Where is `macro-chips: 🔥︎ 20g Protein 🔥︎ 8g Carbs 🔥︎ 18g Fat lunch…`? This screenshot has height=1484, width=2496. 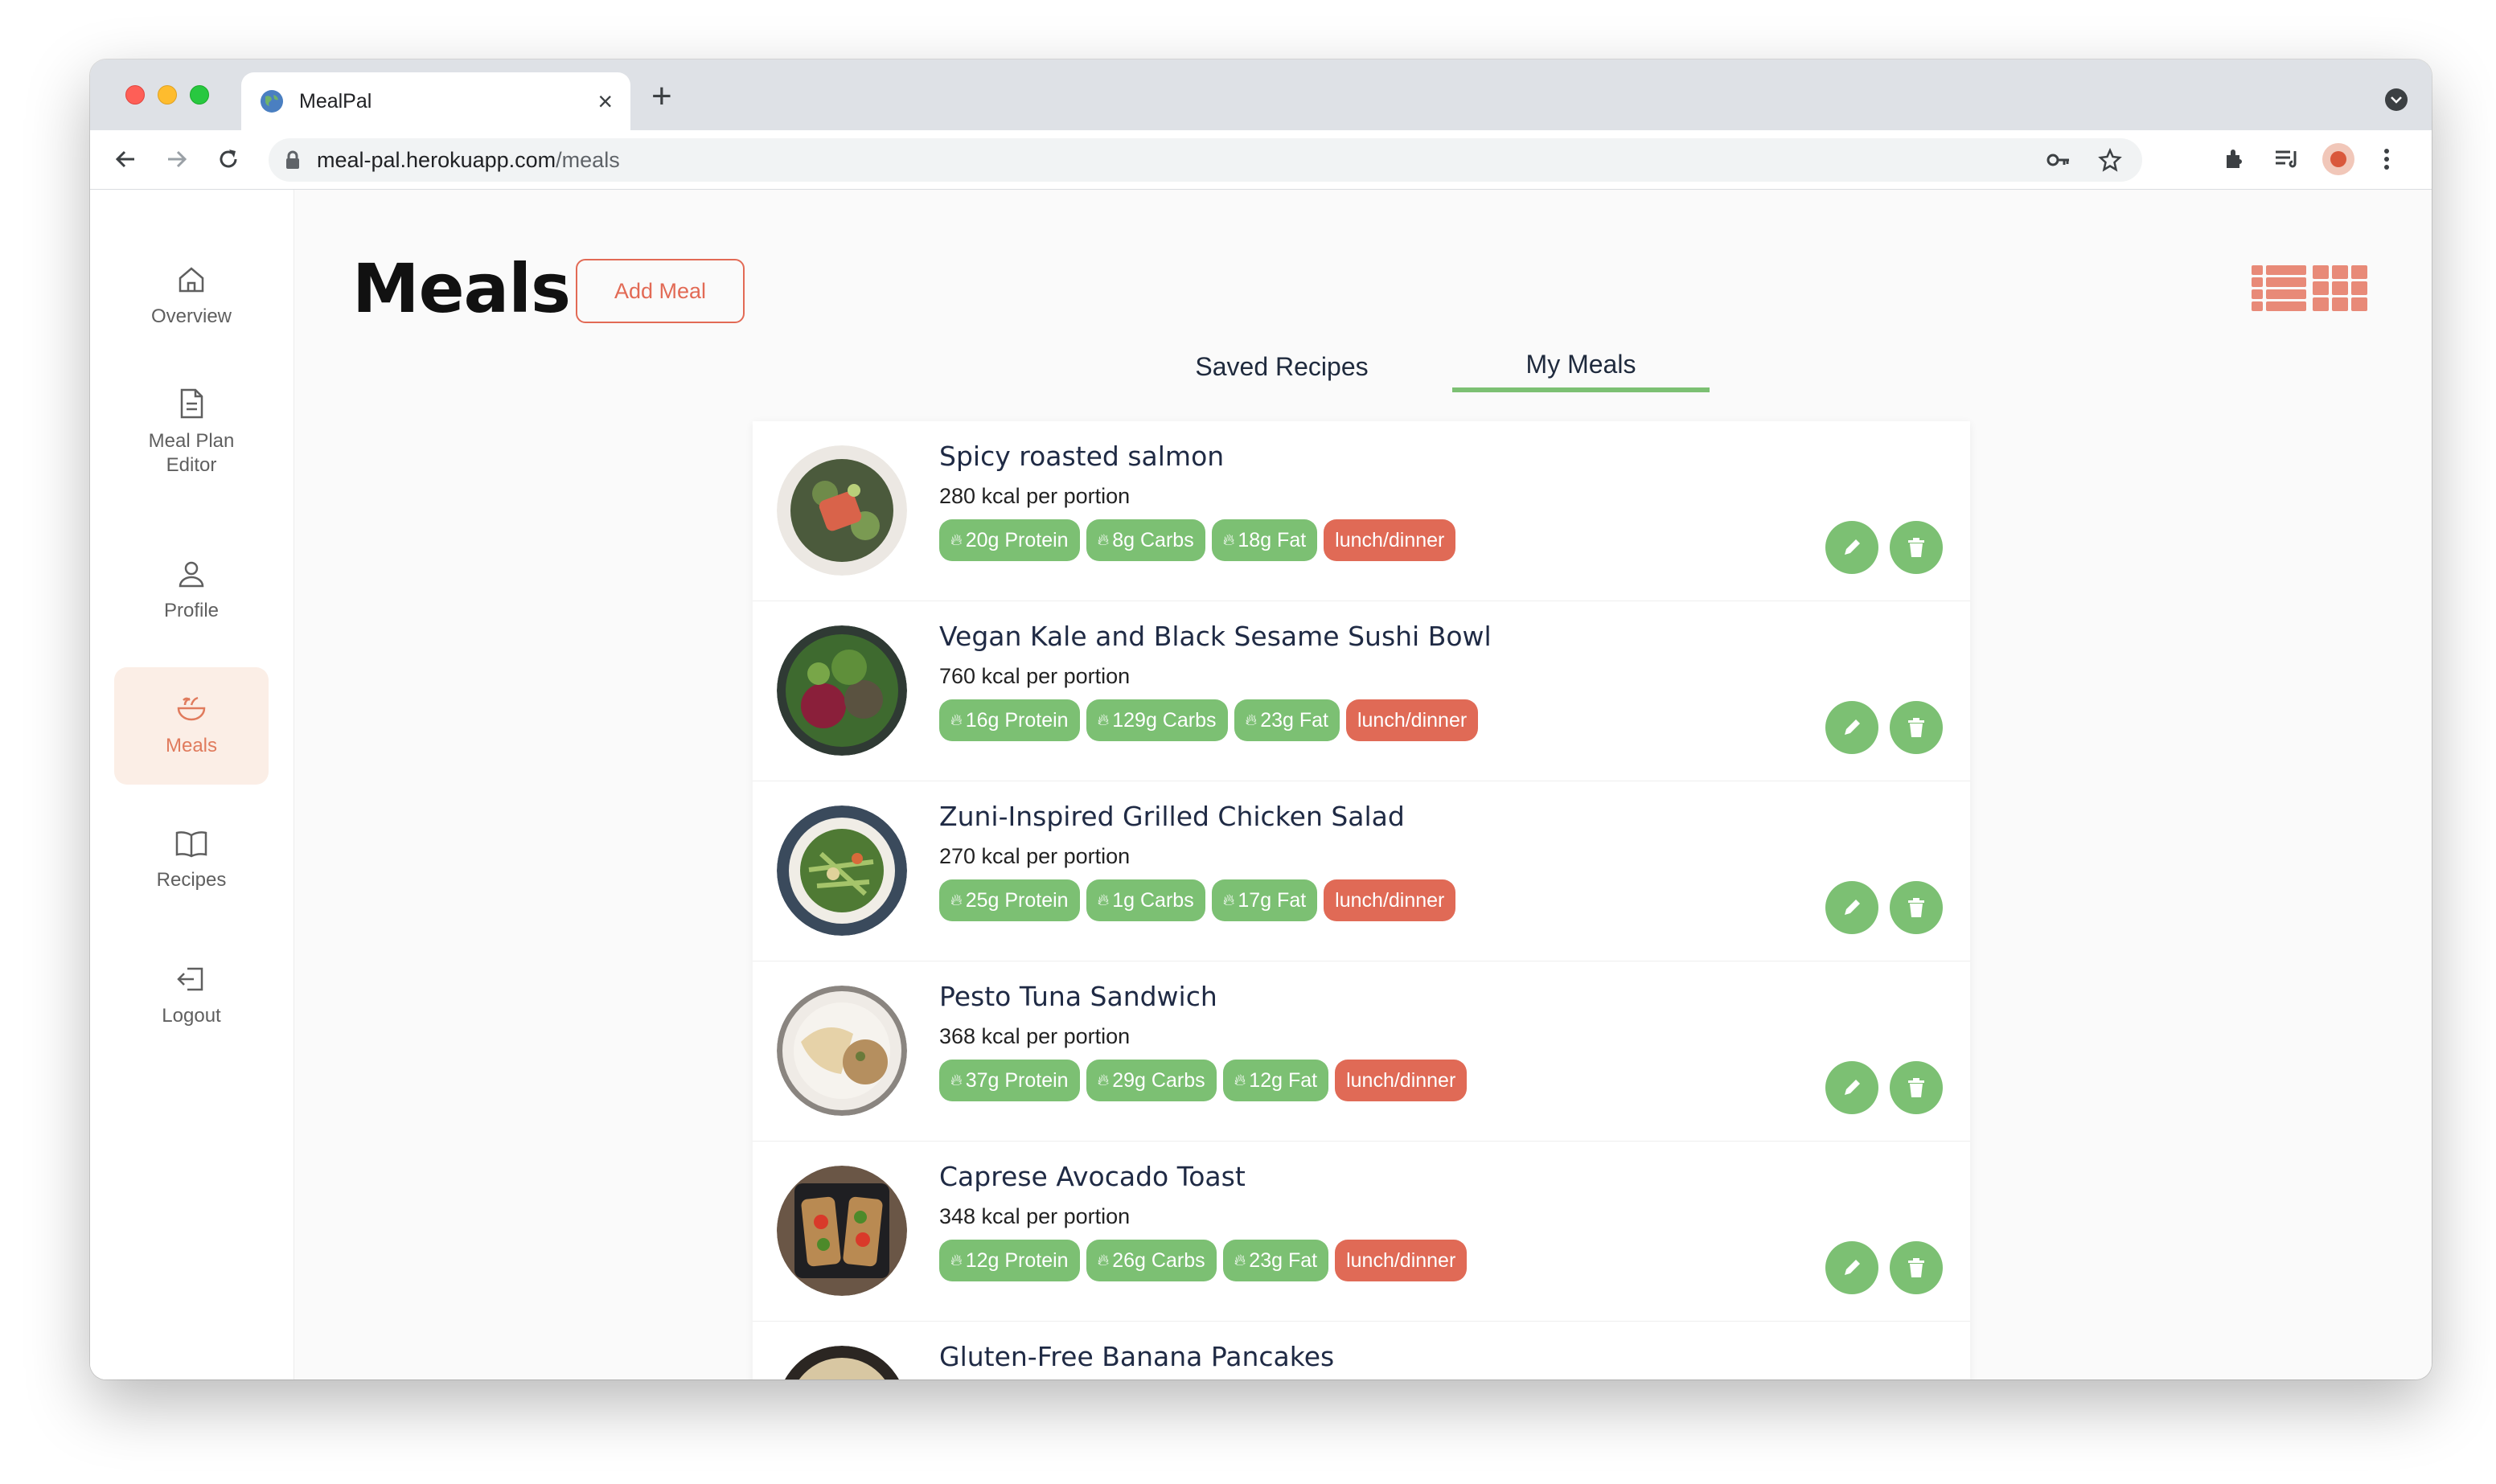 macro-chips: 🔥︎ 20g Protein 🔥︎ 8g Carbs 🔥︎ 18g Fat lunch… is located at coordinates (1197, 540).